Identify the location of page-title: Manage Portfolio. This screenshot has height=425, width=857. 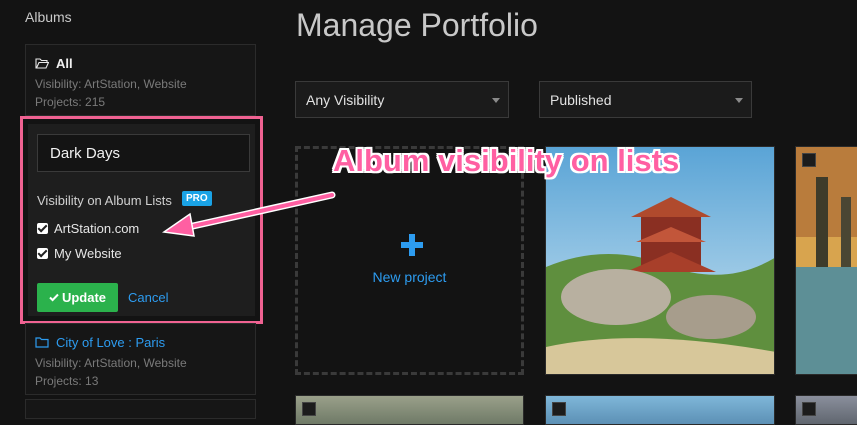
(417, 25).